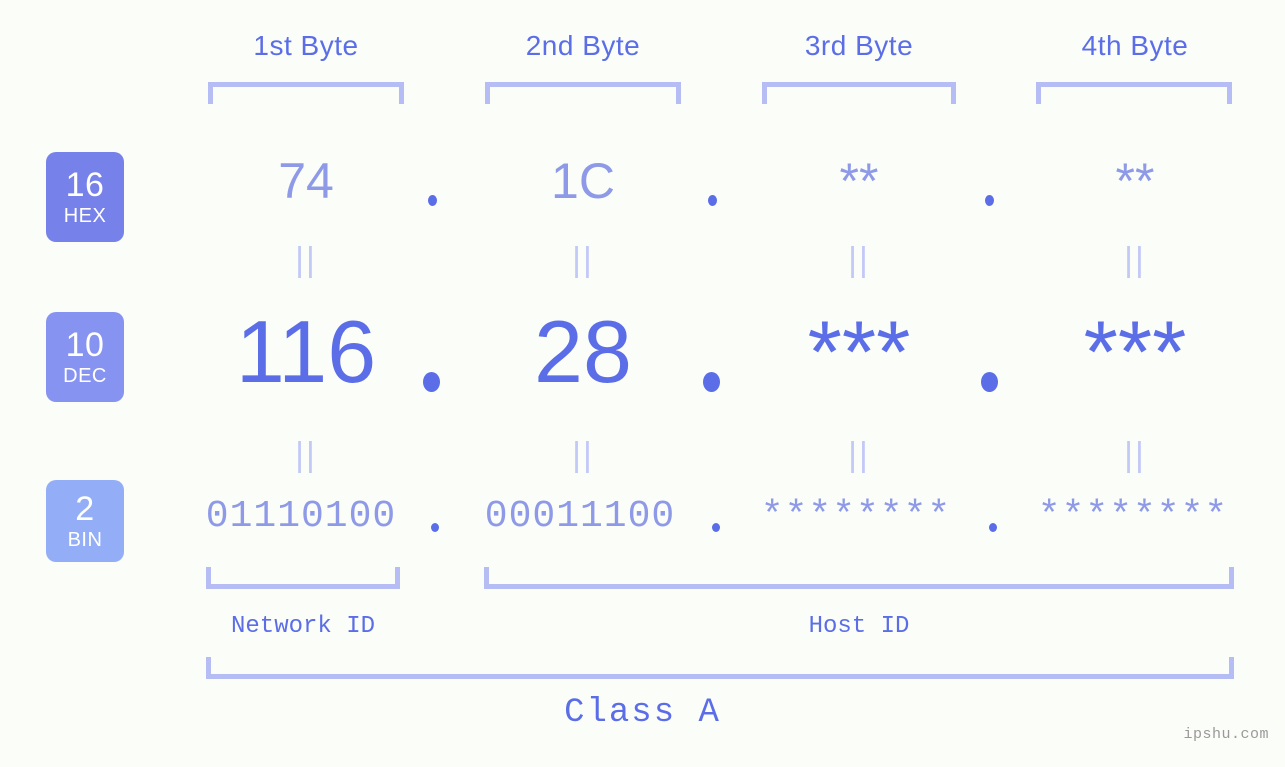  I want to click on byte-header-4: 4th Byte, so click(1135, 45).